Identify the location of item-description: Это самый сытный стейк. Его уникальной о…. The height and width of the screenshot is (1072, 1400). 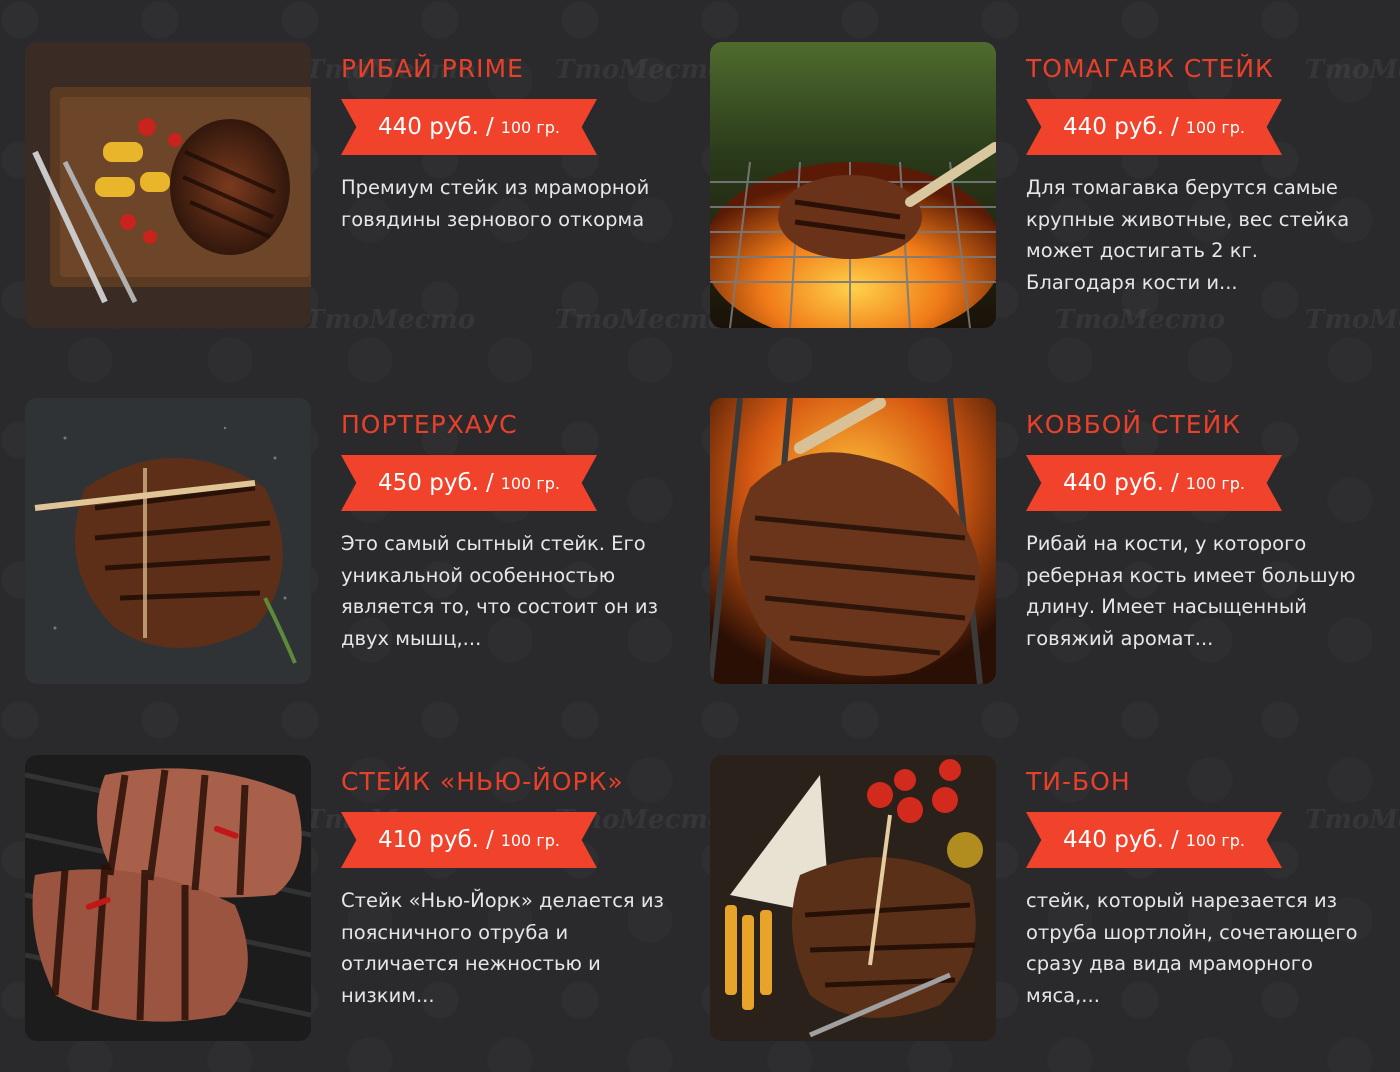
(499, 591).